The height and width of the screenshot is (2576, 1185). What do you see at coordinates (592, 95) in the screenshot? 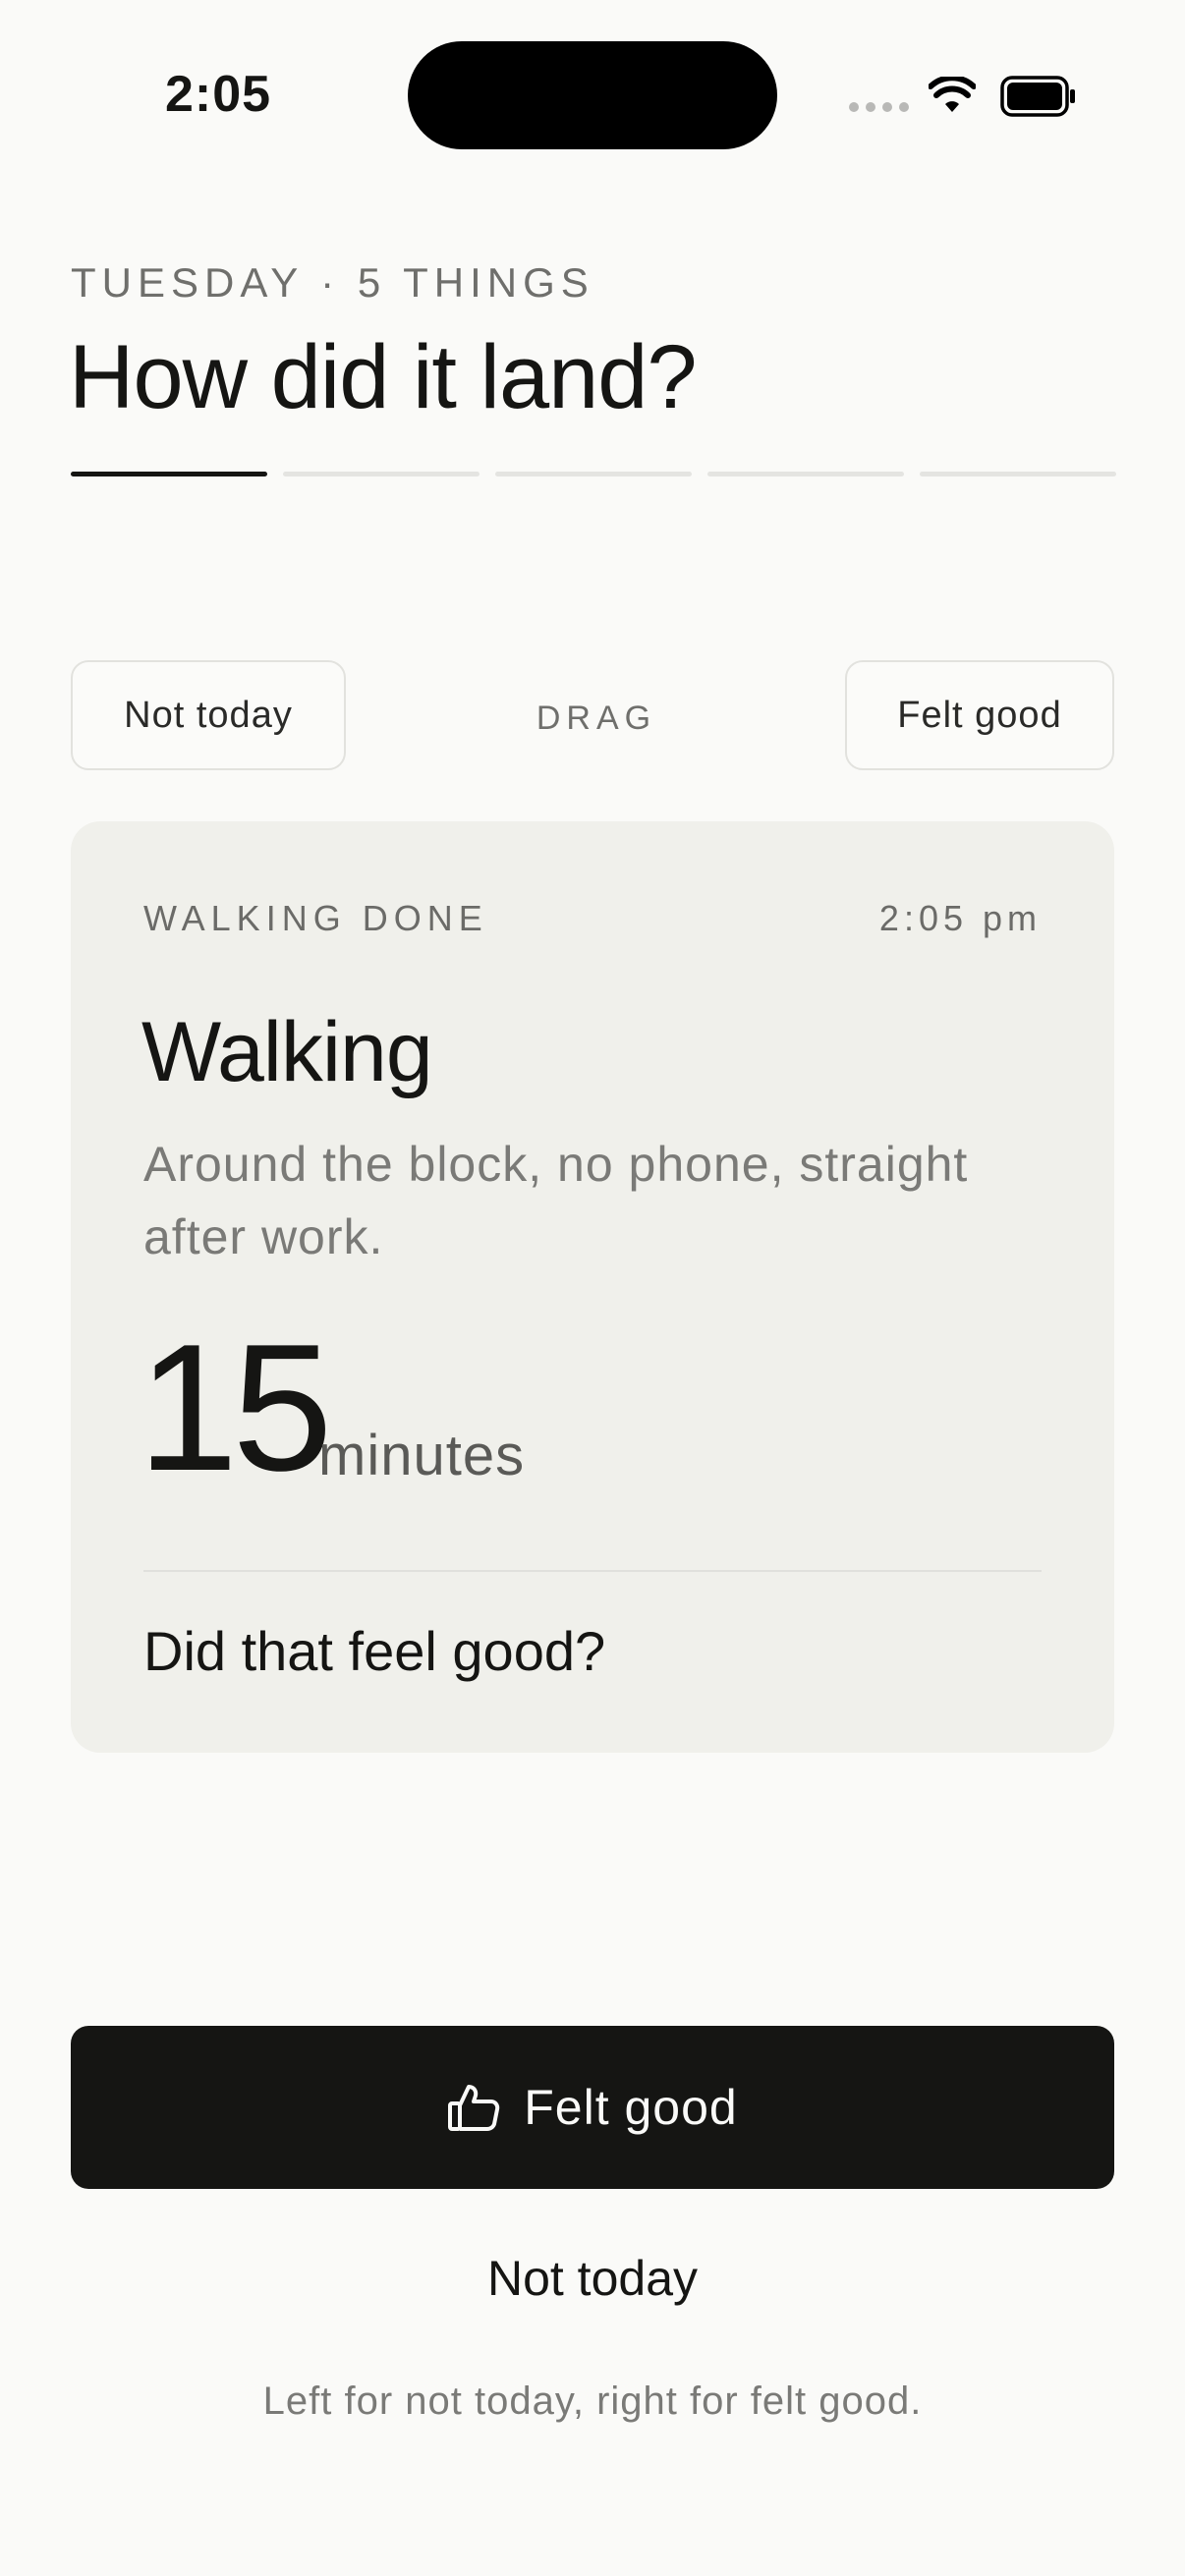
I see `dynamic-island` at bounding box center [592, 95].